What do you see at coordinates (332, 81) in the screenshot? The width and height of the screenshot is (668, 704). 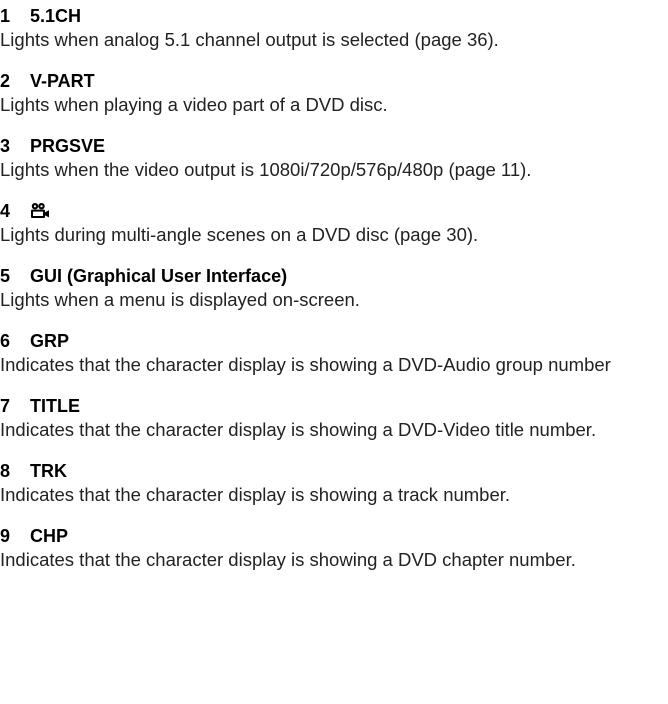 I see `entry-heading: 2 V-PART` at bounding box center [332, 81].